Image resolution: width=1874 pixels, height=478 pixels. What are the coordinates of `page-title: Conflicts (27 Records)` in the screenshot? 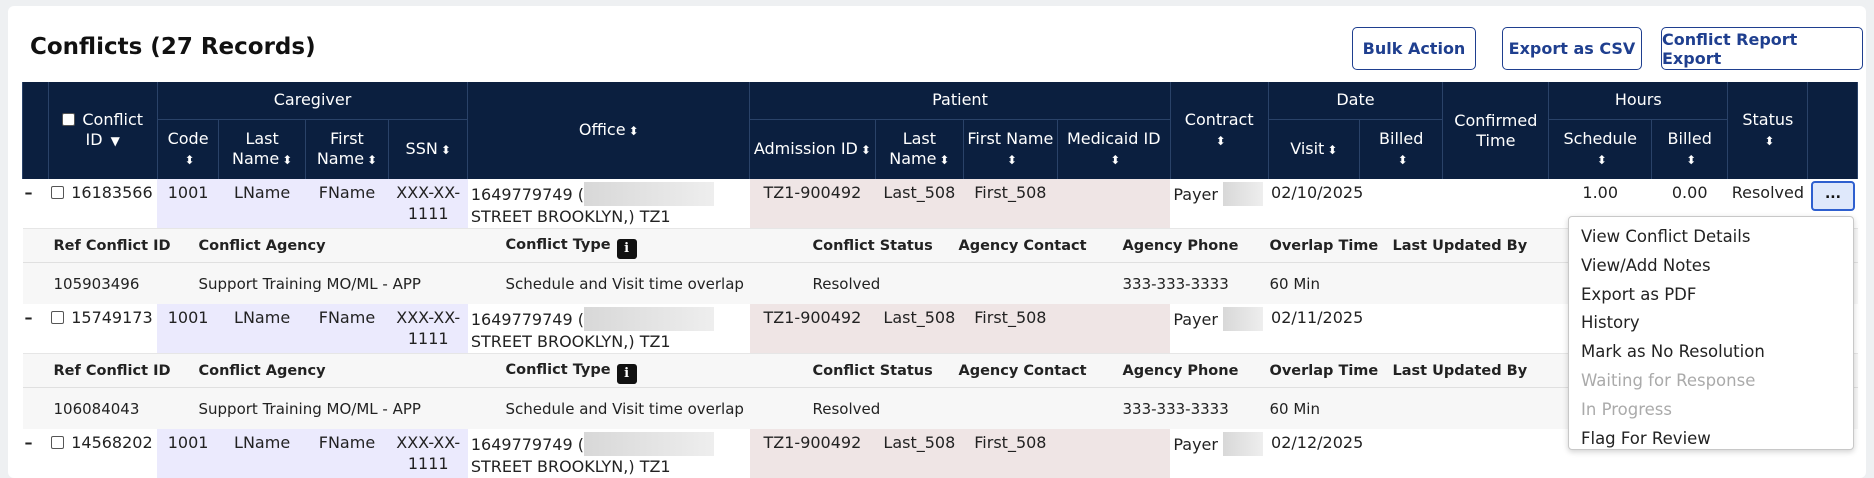 It's located at (173, 47).